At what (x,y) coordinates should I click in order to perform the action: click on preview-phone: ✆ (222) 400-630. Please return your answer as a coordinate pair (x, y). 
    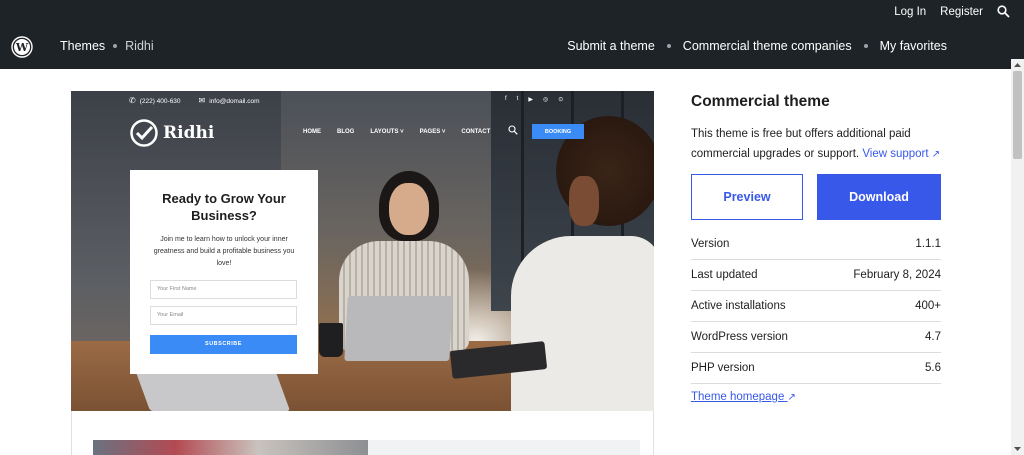
    Looking at the image, I should click on (155, 100).